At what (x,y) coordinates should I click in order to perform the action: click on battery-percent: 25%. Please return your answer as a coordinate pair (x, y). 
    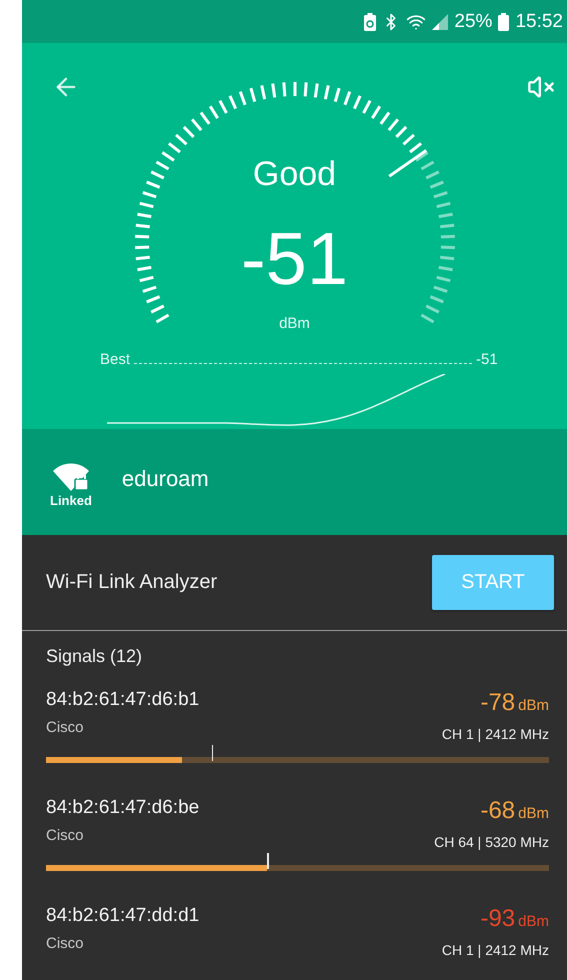
    Looking at the image, I should click on (473, 21).